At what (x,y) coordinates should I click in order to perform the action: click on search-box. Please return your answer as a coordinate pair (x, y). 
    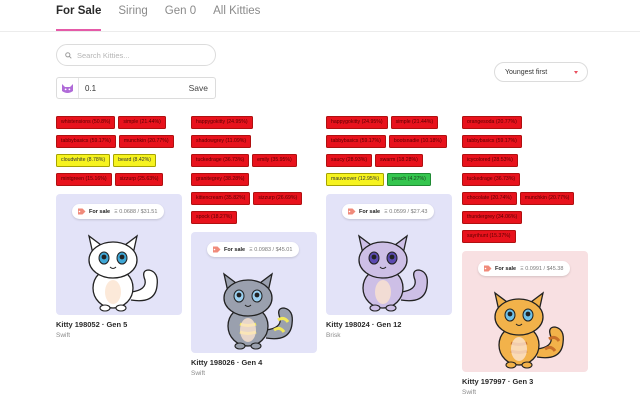
    Looking at the image, I should click on (136, 55).